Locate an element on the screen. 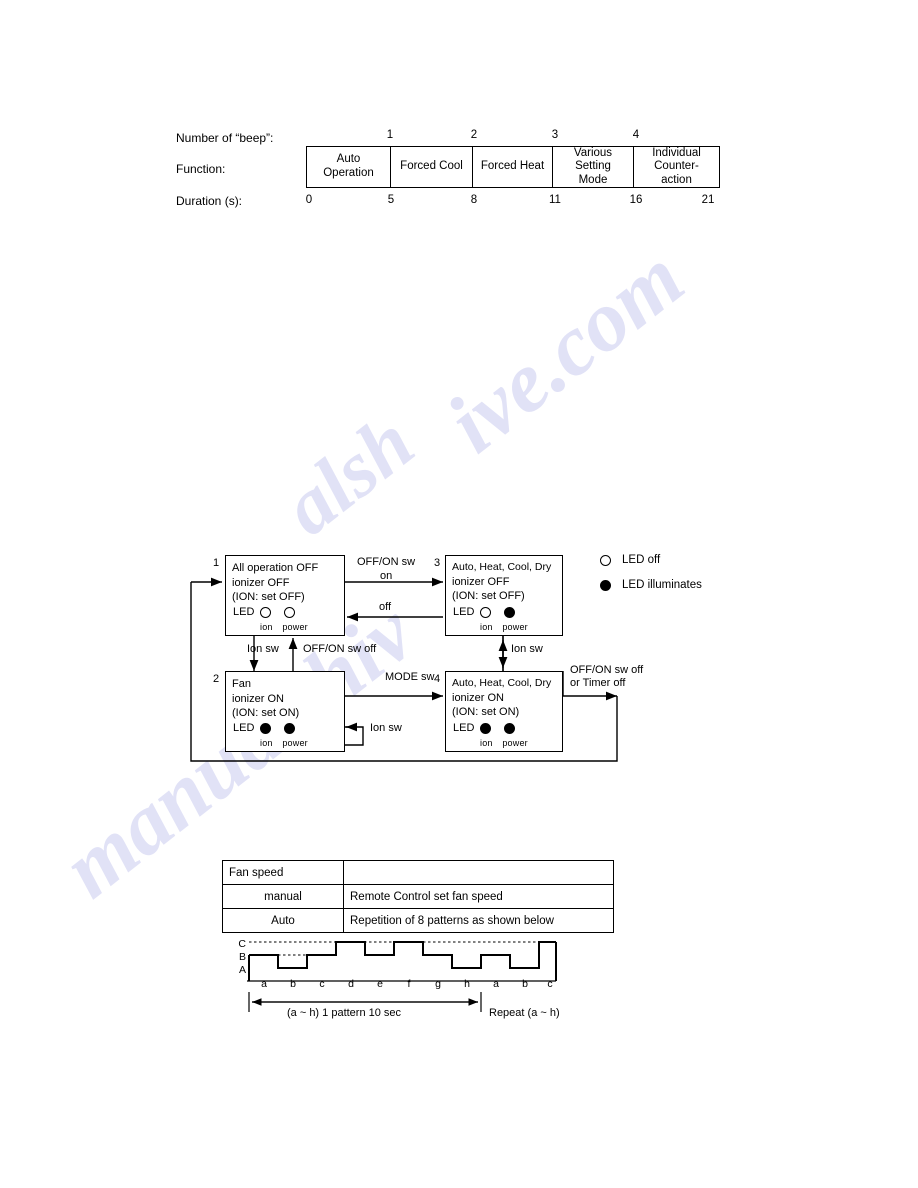 This screenshot has width=918, height=1188. transition-label-offon-sw: OFF/ON sw is located at coordinates (386, 562).